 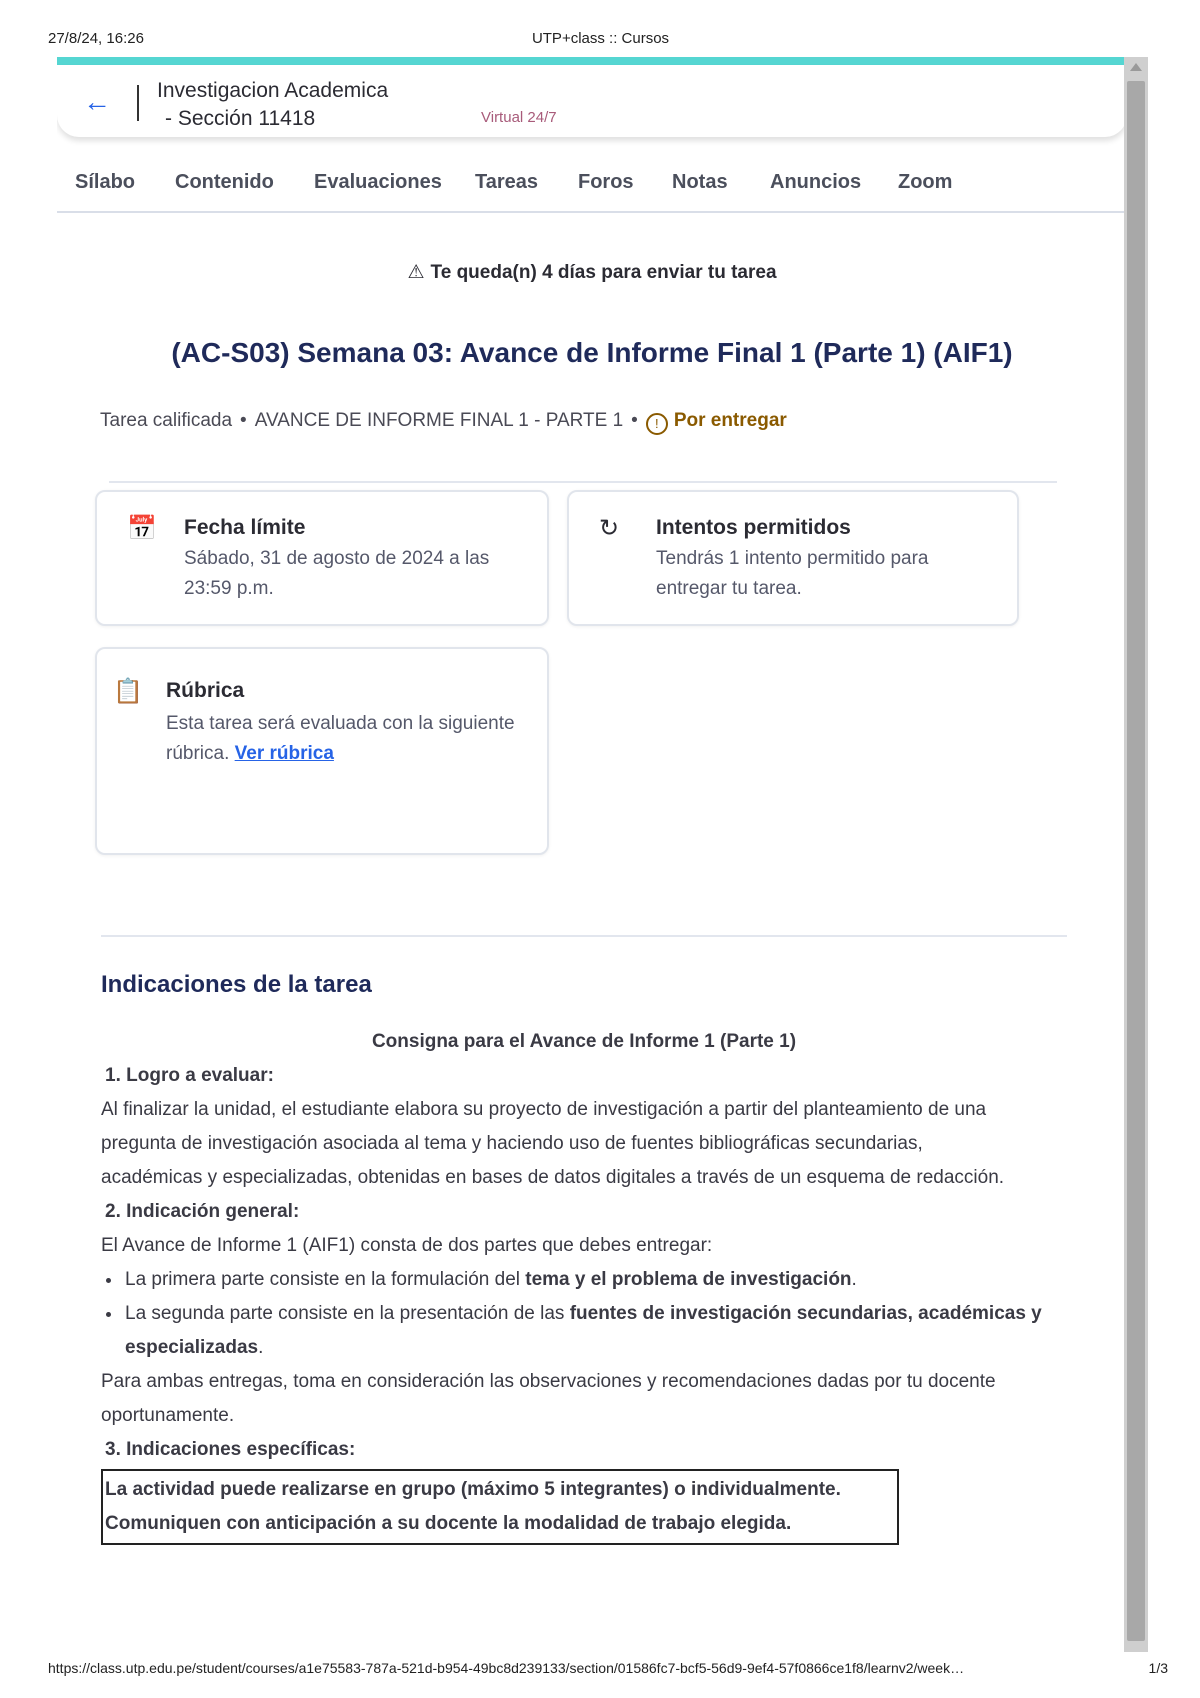 What do you see at coordinates (142, 528) in the screenshot?
I see `calendar-icon: 📅` at bounding box center [142, 528].